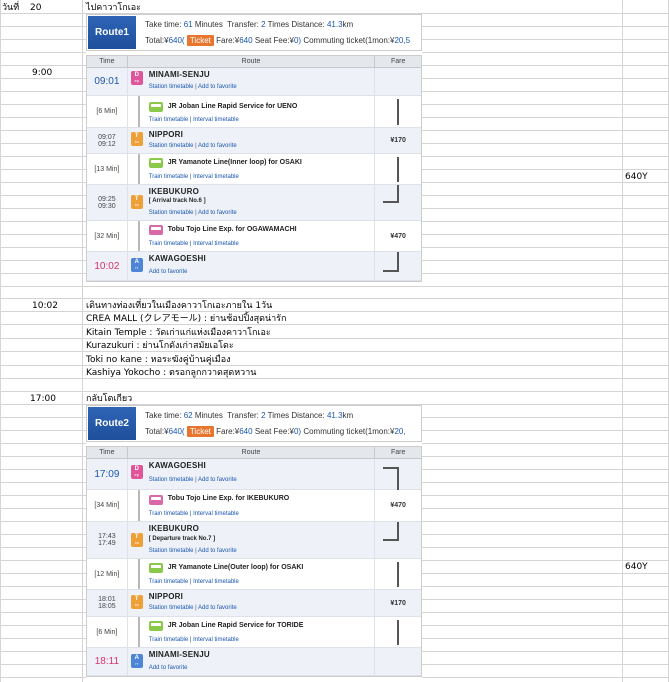  I want to click on segment-fare: ¥470, so click(398, 236).